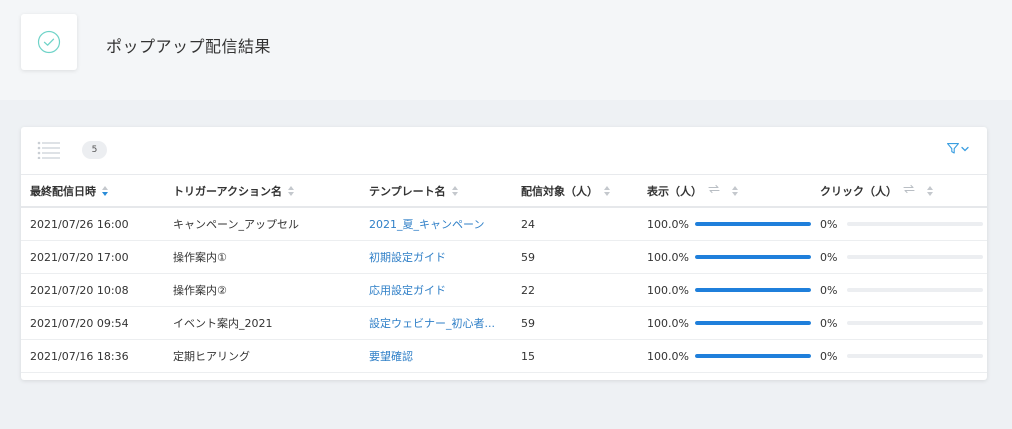  Describe the element at coordinates (407, 290) in the screenshot. I see `template-link: 応用設定ガイド` at that location.